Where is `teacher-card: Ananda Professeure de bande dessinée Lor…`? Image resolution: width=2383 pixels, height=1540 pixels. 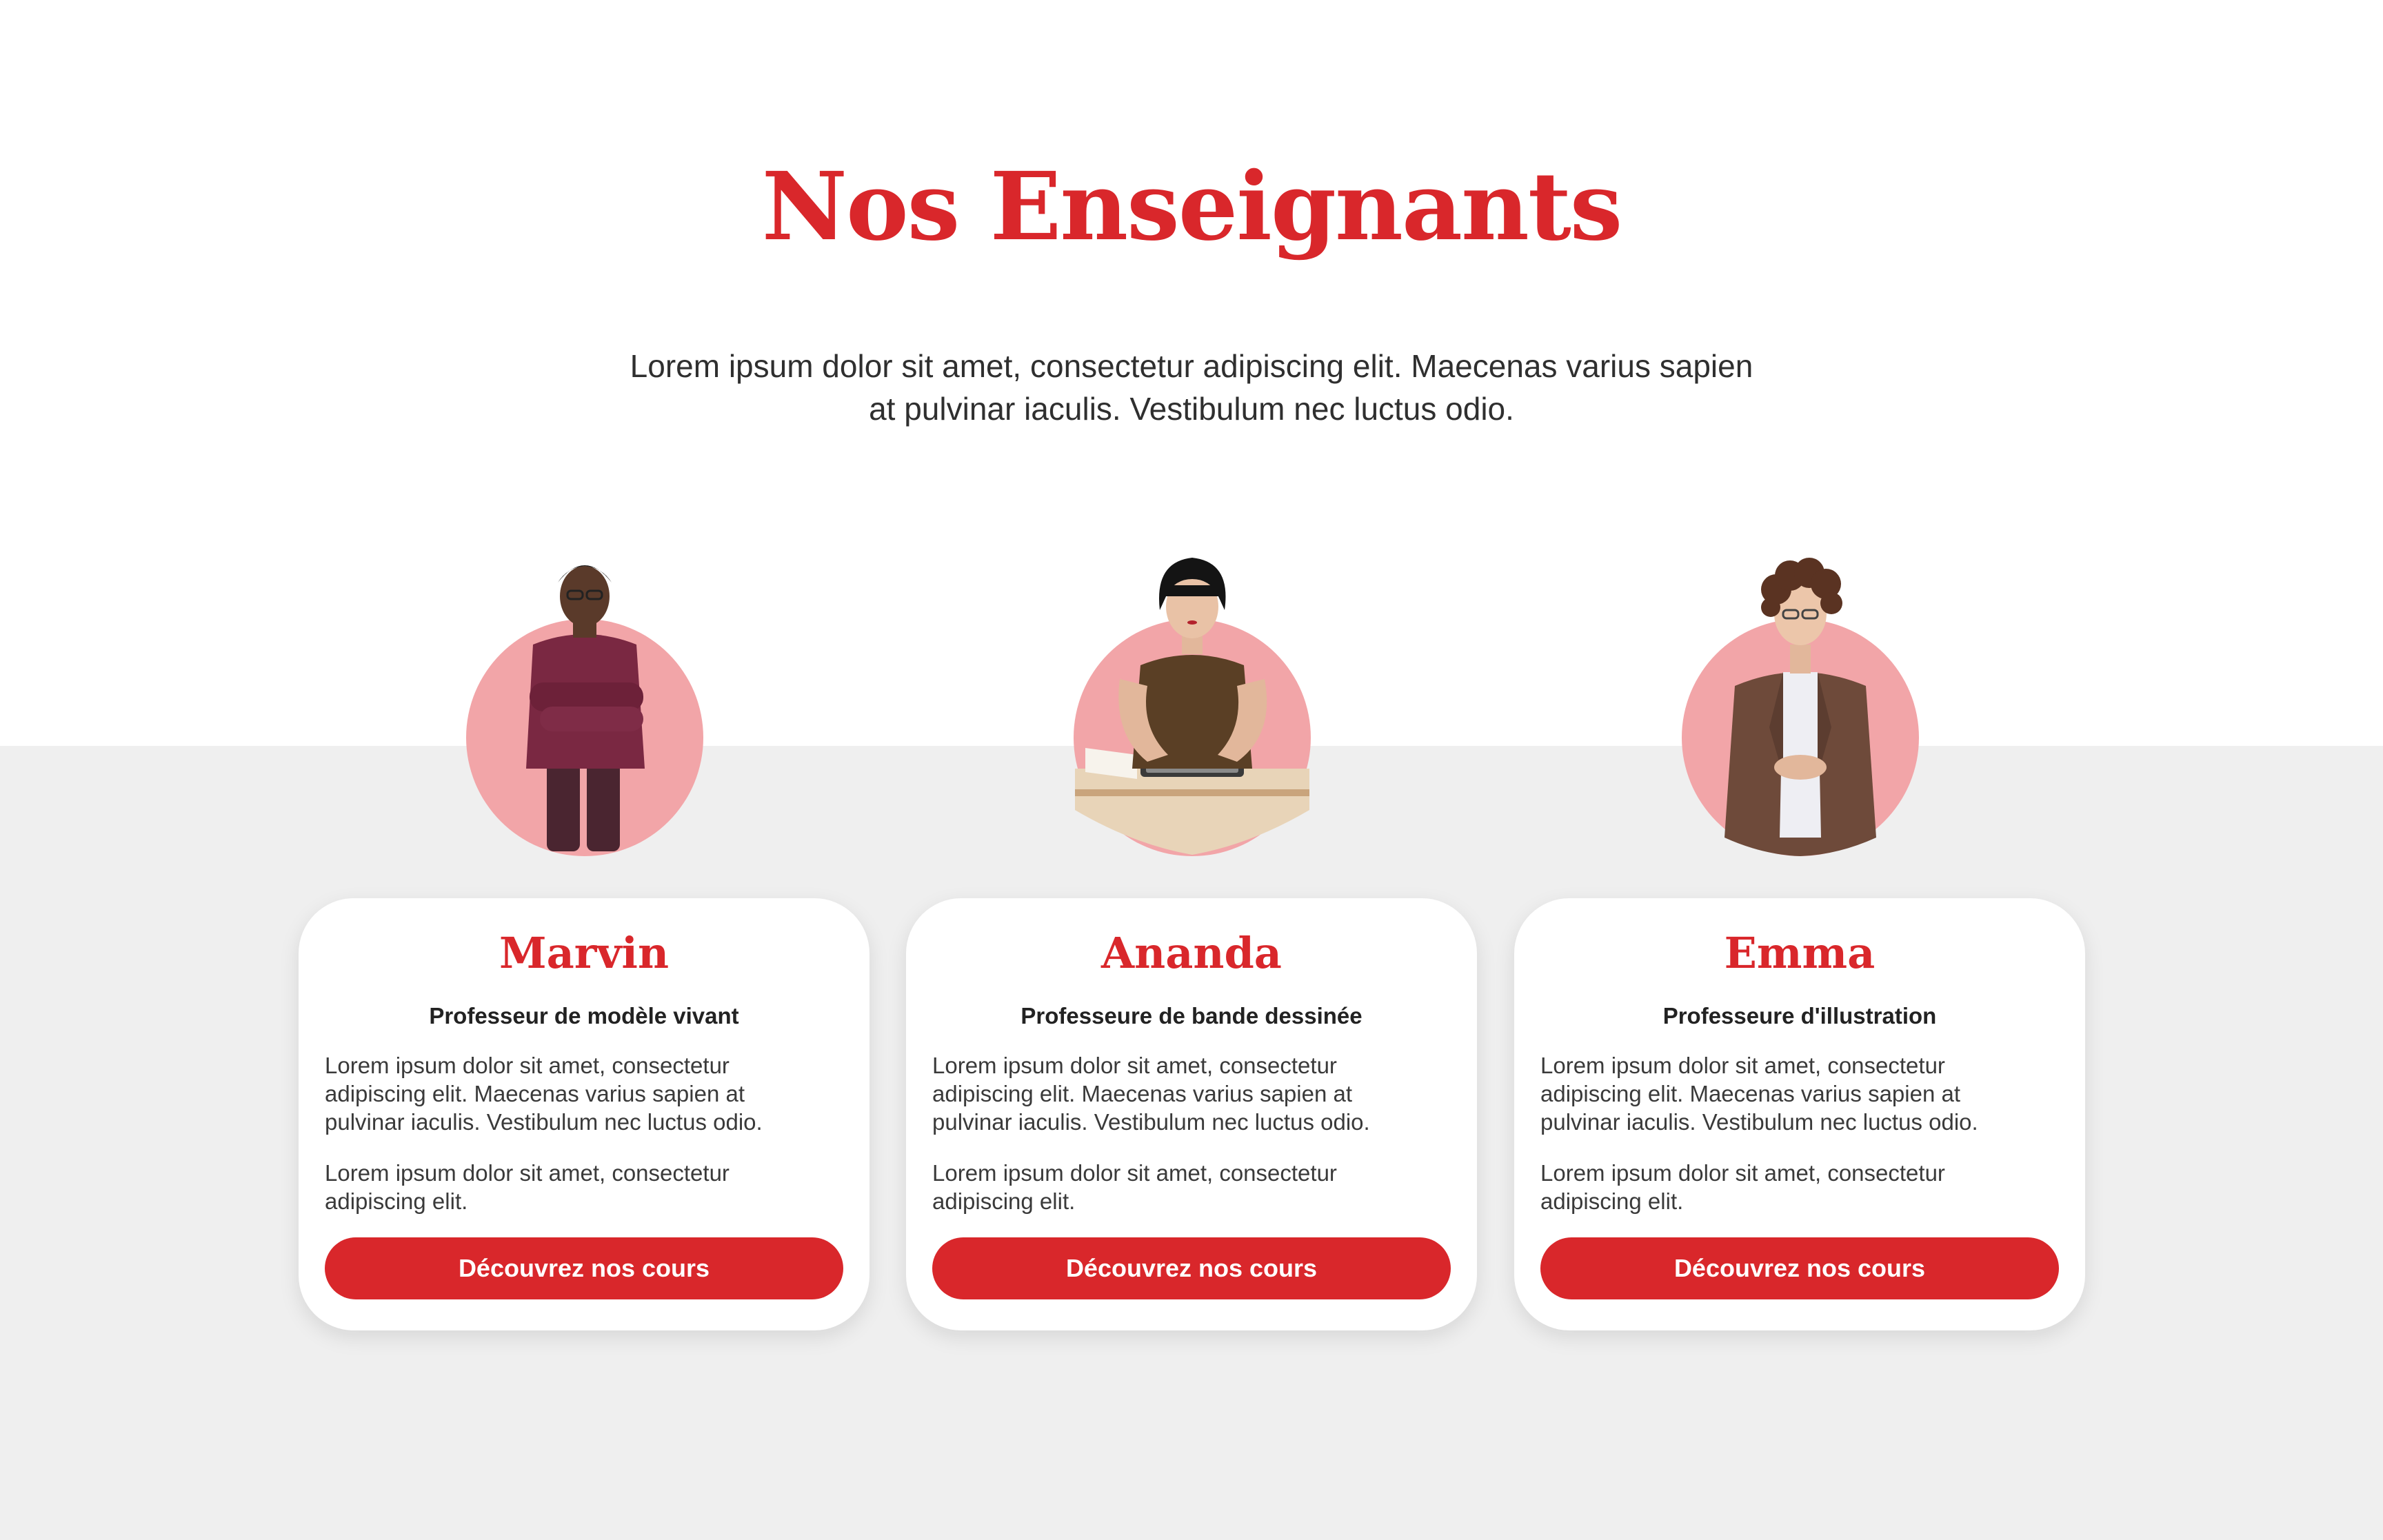
teacher-card: Ananda Professeure de bande dessinée Lor… is located at coordinates (1191, 1114).